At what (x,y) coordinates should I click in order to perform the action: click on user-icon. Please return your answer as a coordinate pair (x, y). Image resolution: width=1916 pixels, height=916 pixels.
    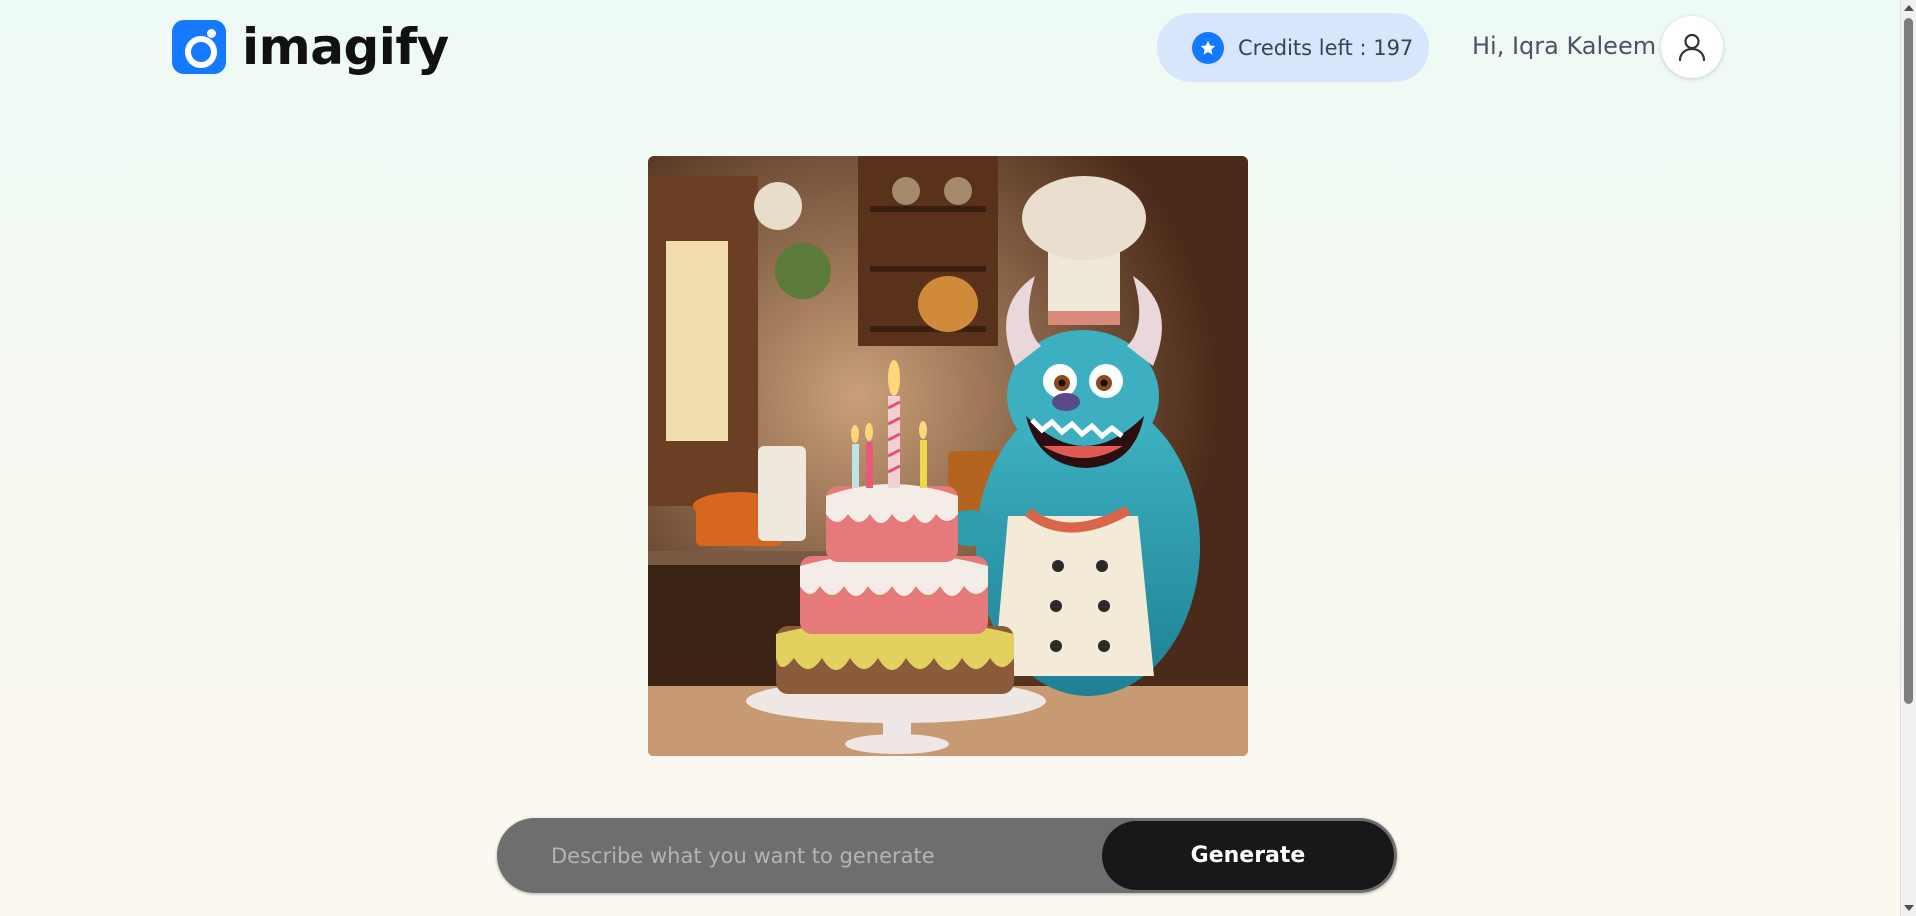
    Looking at the image, I should click on (1692, 47).